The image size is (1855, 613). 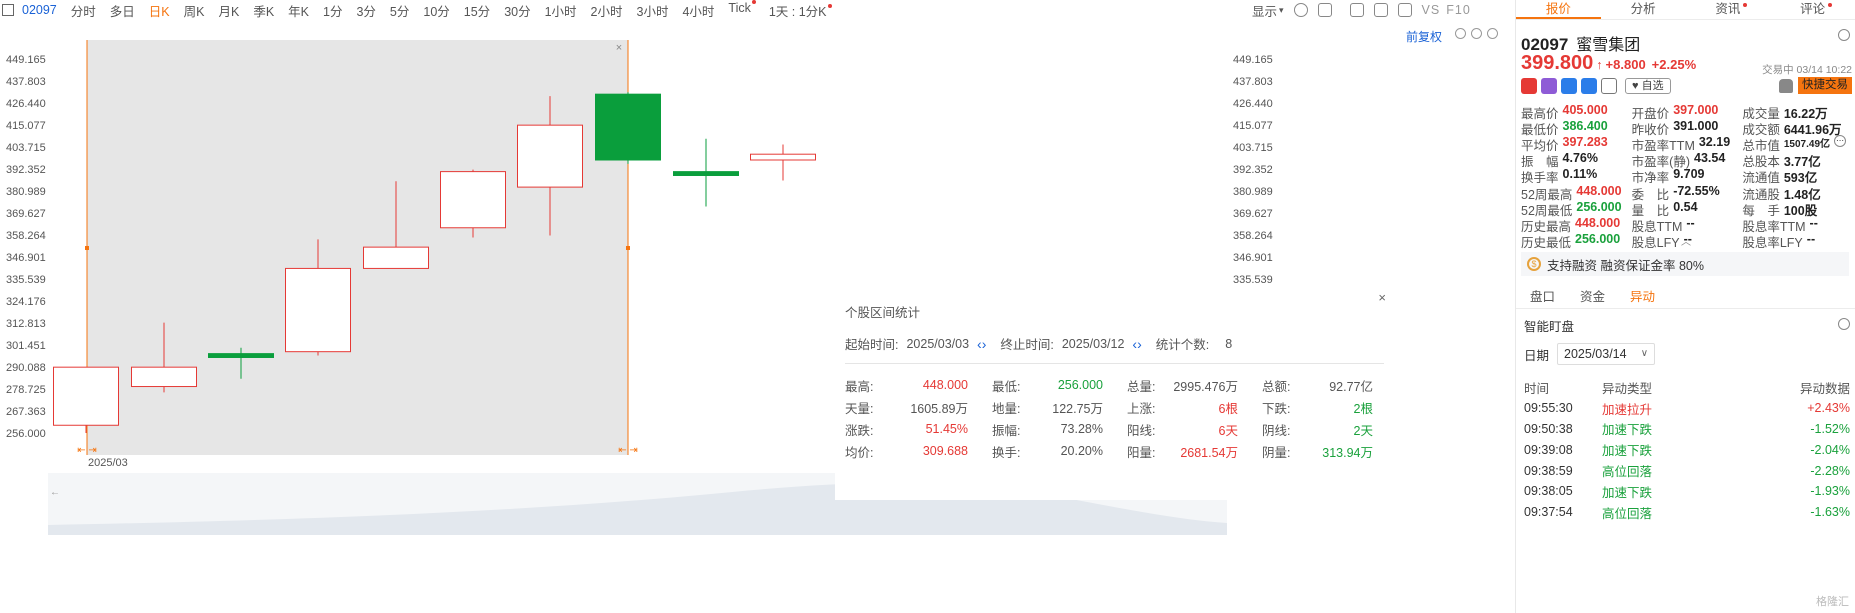 I want to click on period-tab: 3分, so click(x=365, y=10).